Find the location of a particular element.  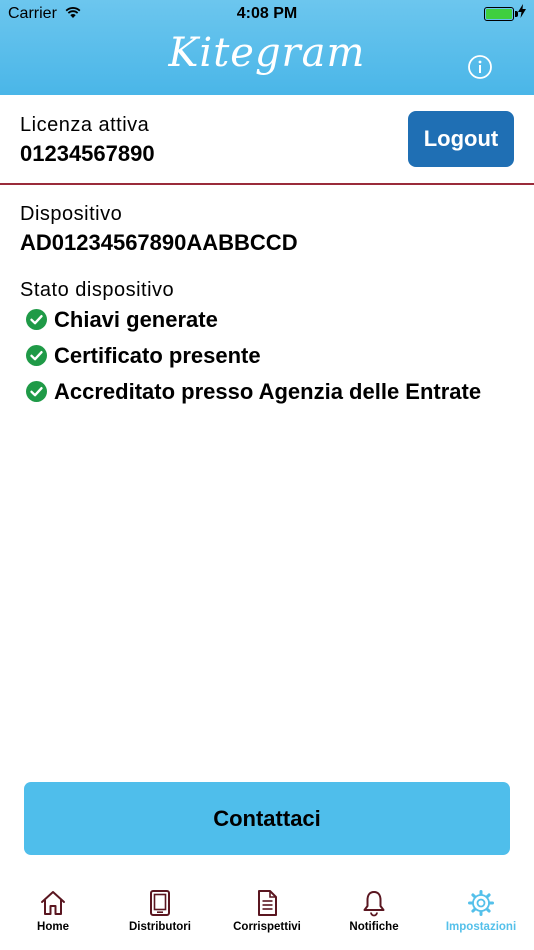

status-bar: Carrier 4:08 PM is located at coordinates (267, 14).